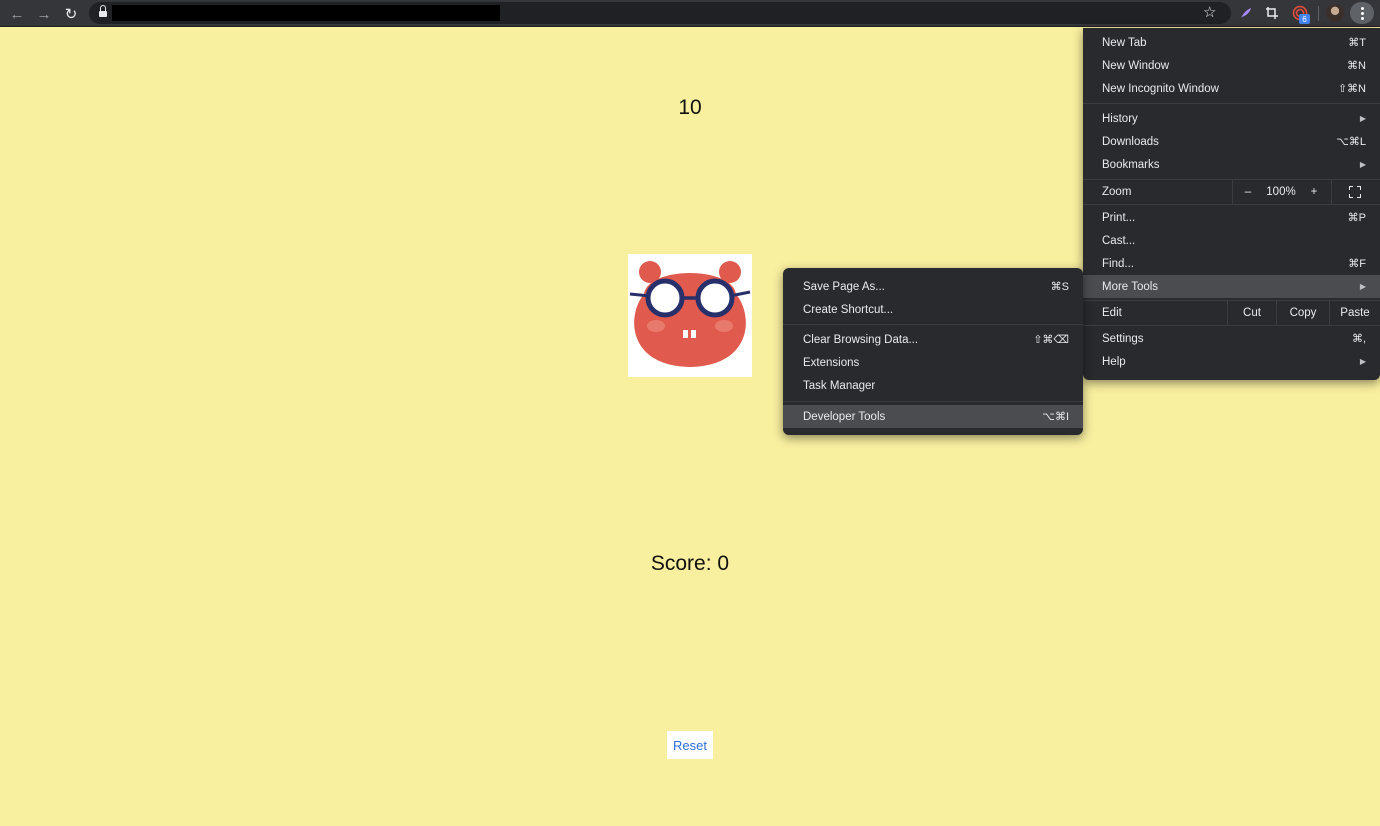 This screenshot has height=826, width=1380. What do you see at coordinates (1231, 164) in the screenshot?
I see `menu-item-bookmarks: Bookmarks ▶` at bounding box center [1231, 164].